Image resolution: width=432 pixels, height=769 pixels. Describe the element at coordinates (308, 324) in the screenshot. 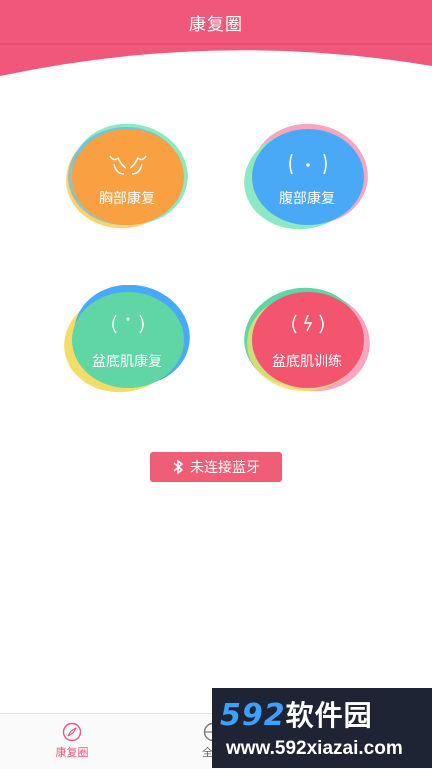

I see `pelvic-training-outline-icon` at that location.